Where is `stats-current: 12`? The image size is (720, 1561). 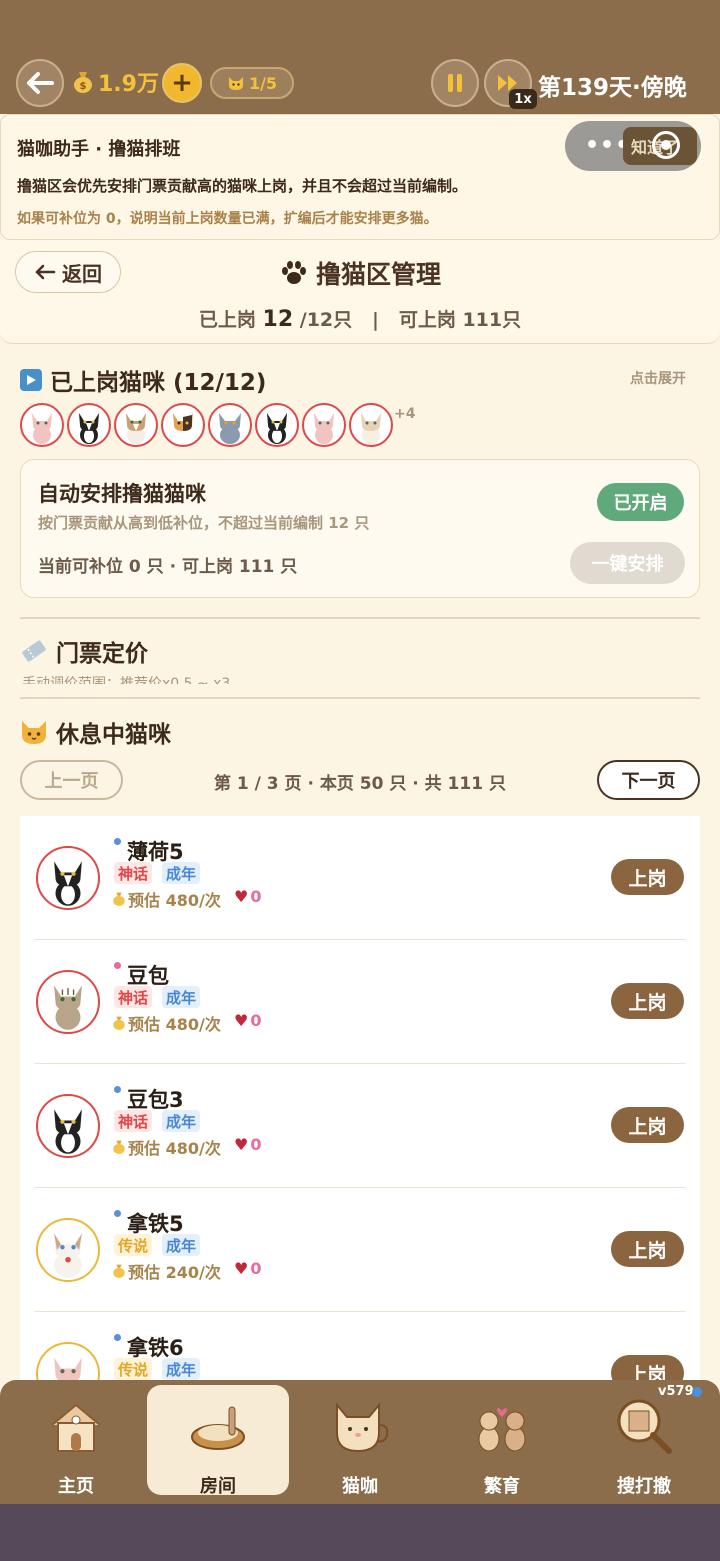
stats-current: 12 is located at coordinates (278, 319).